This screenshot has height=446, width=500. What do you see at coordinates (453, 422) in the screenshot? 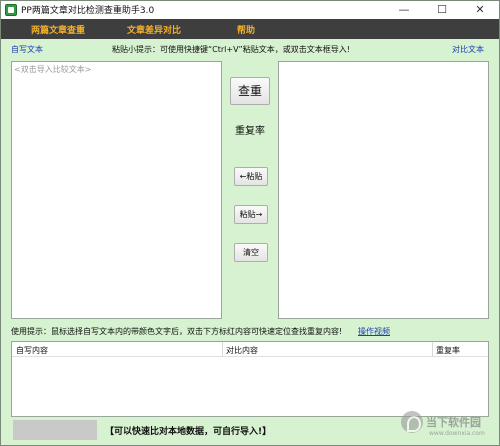
I see `watermark-text: 当下软件园` at bounding box center [453, 422].